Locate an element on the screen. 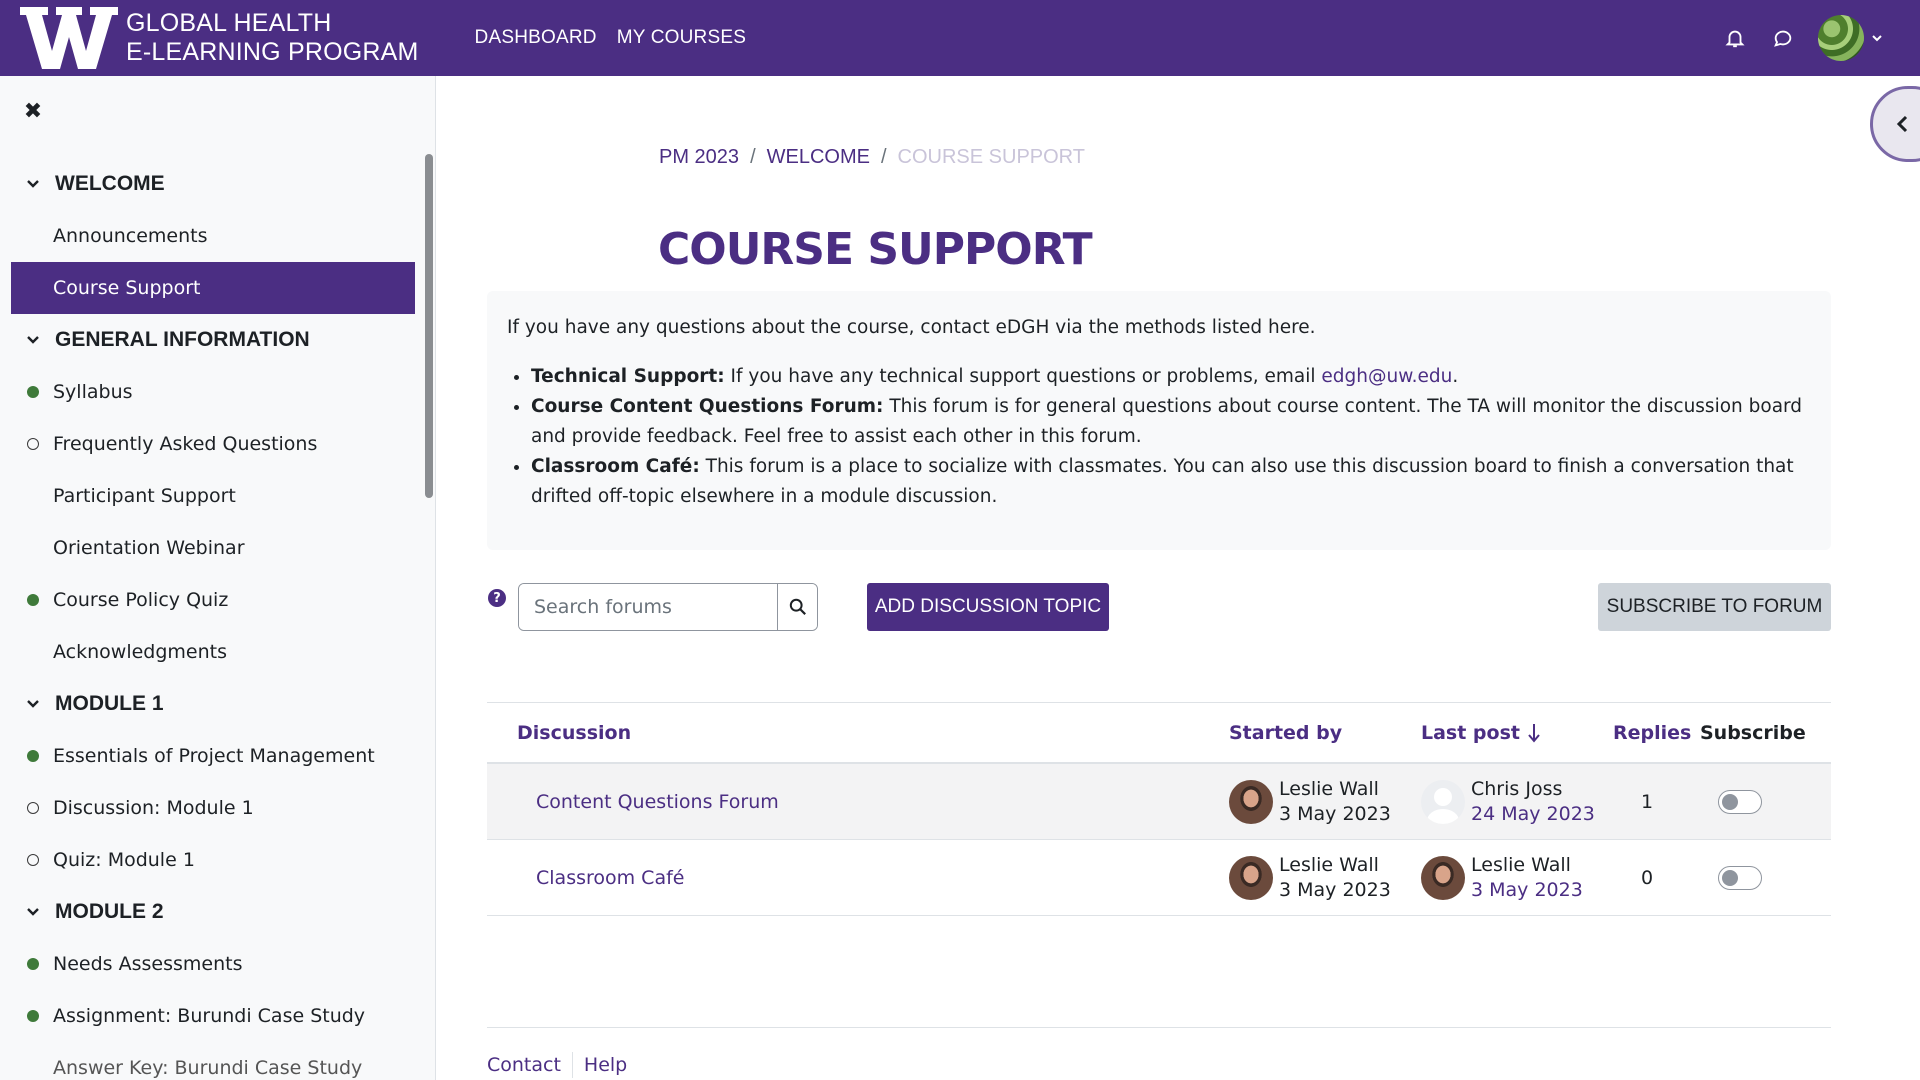  search-submit-button is located at coordinates (797, 607).